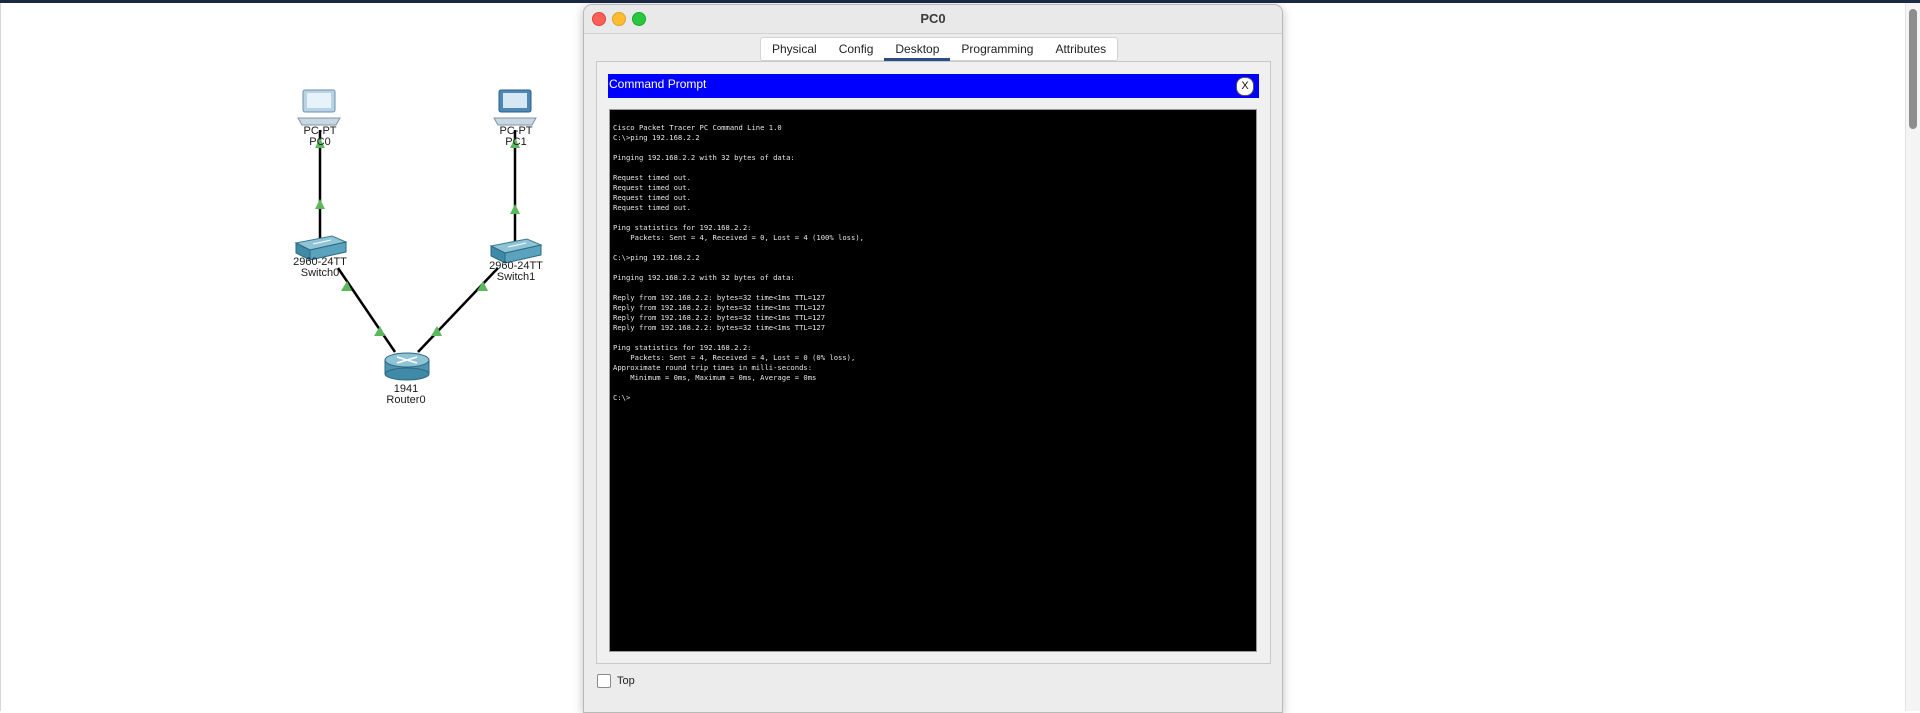 The height and width of the screenshot is (713, 1920). I want to click on tab-programming: Programming, so click(997, 49).